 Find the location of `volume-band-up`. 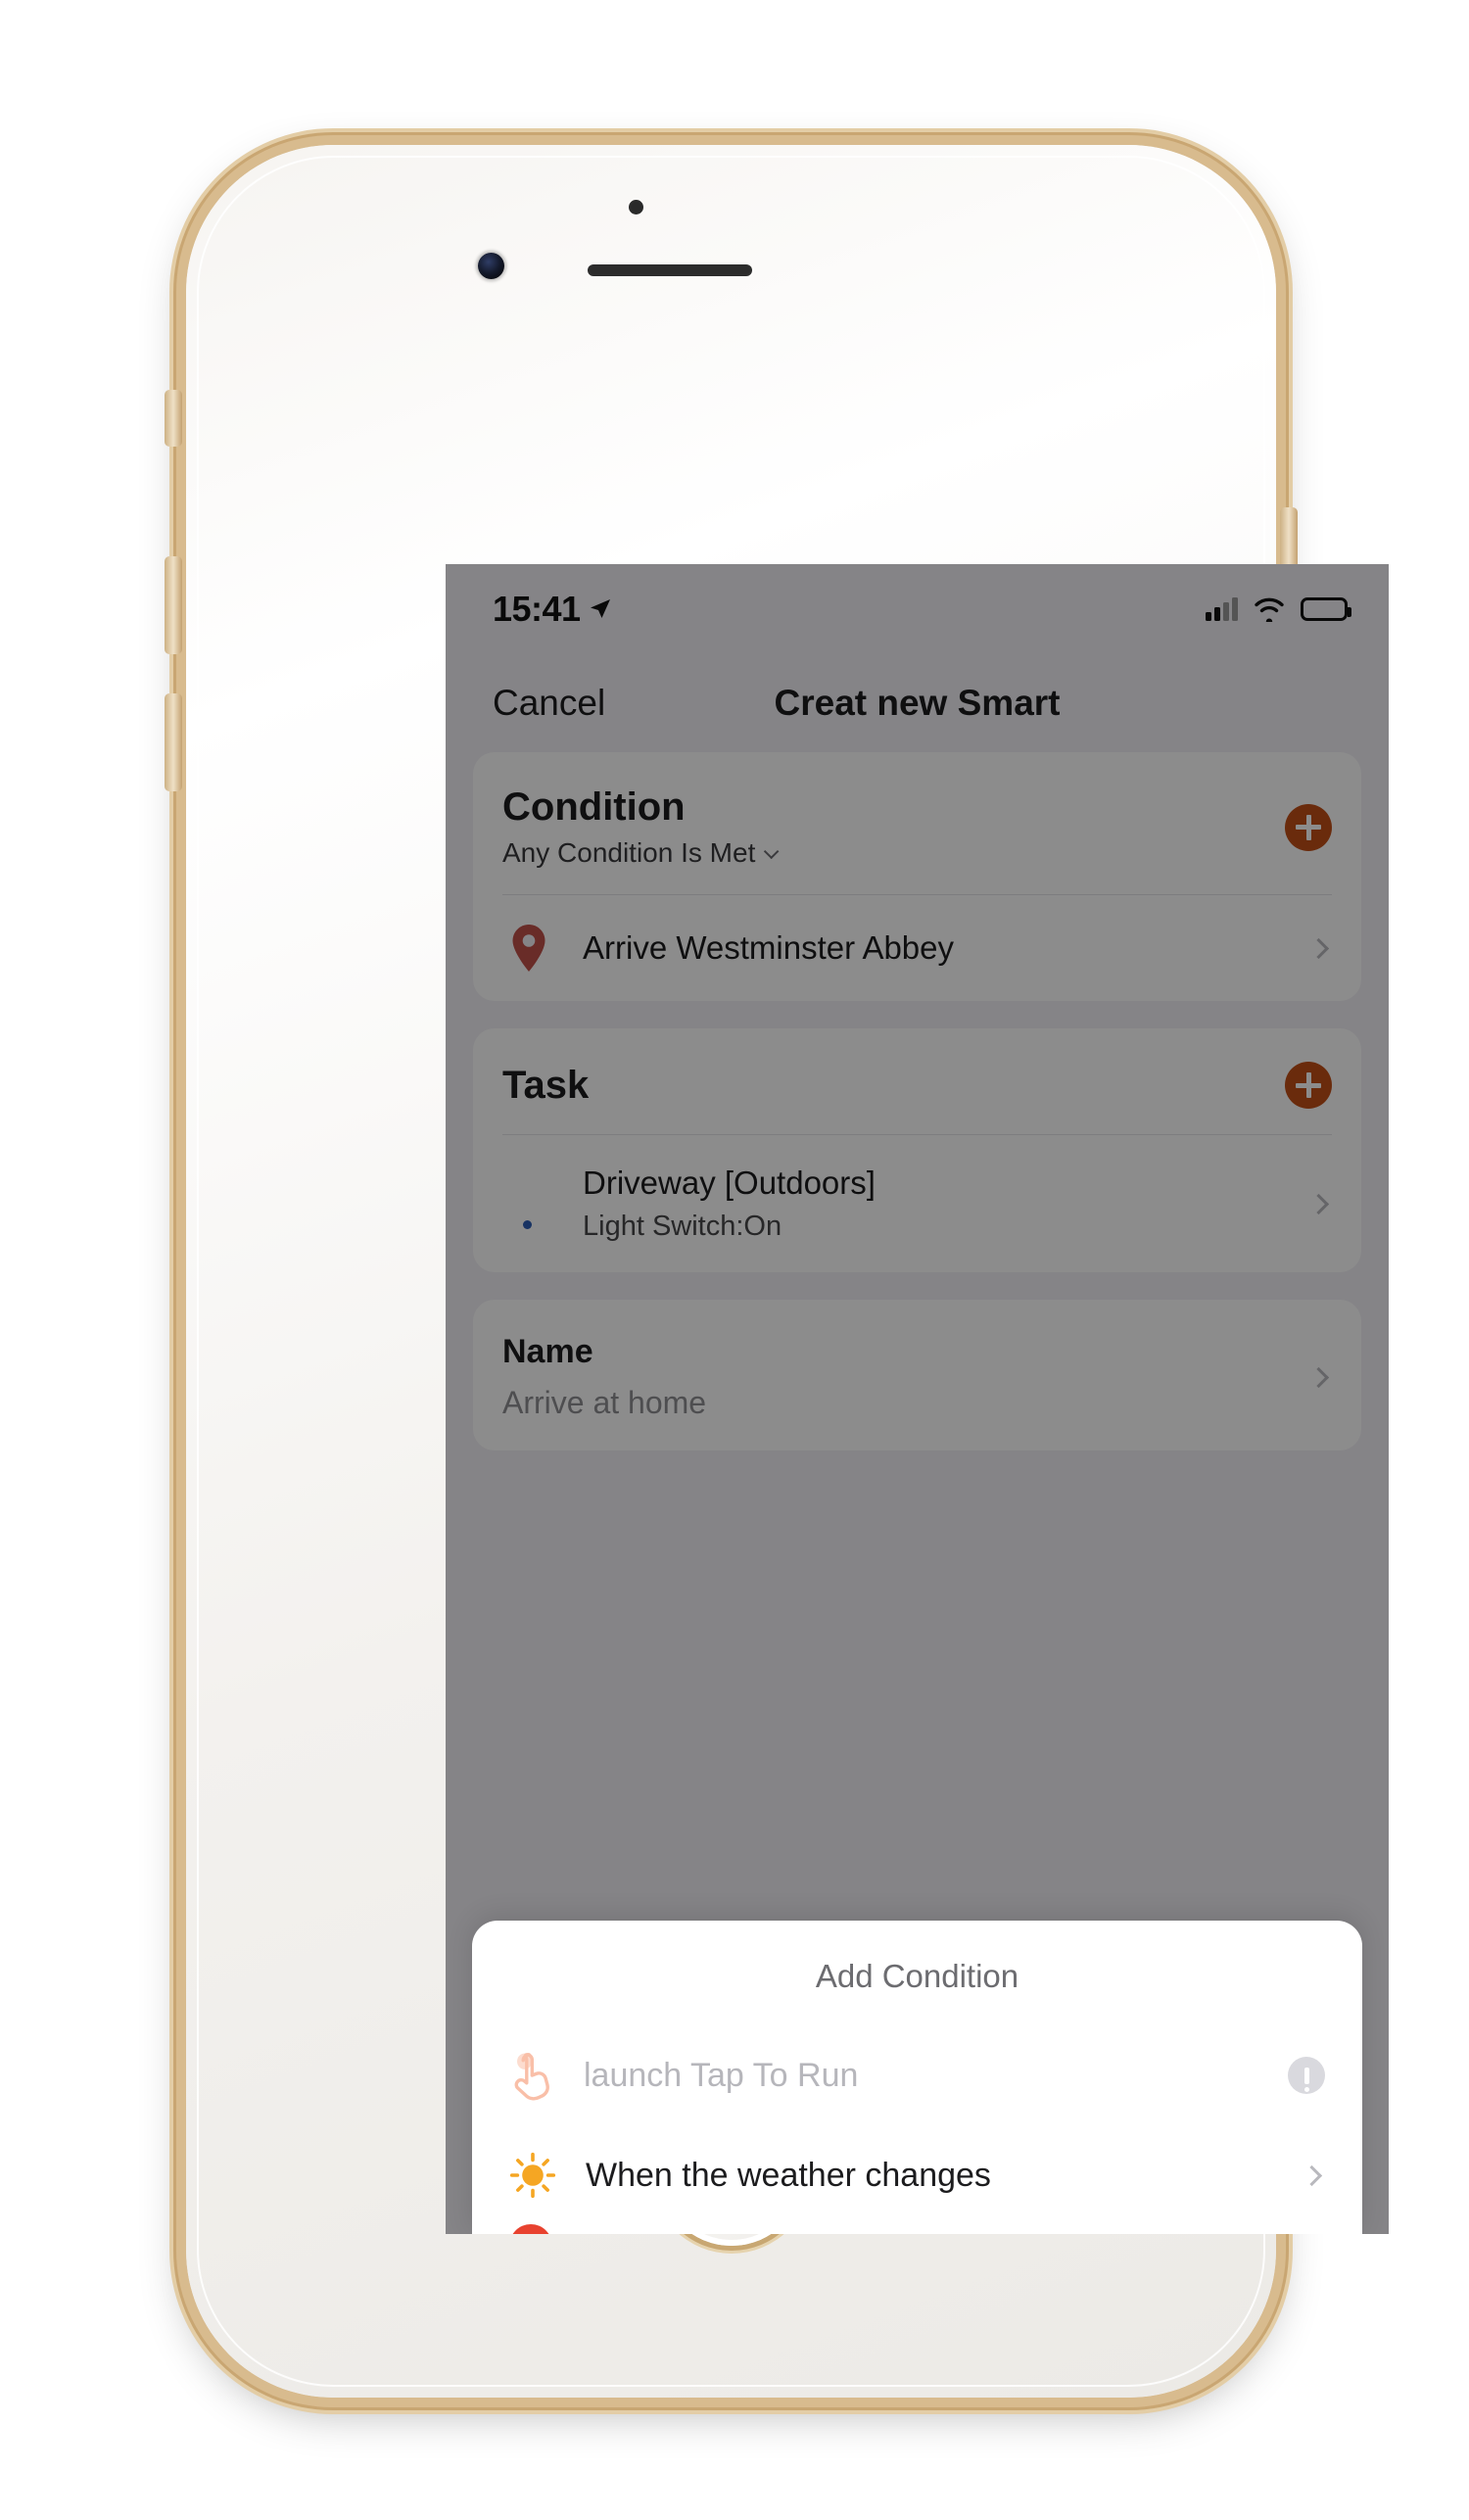

volume-band-up is located at coordinates (173, 605).